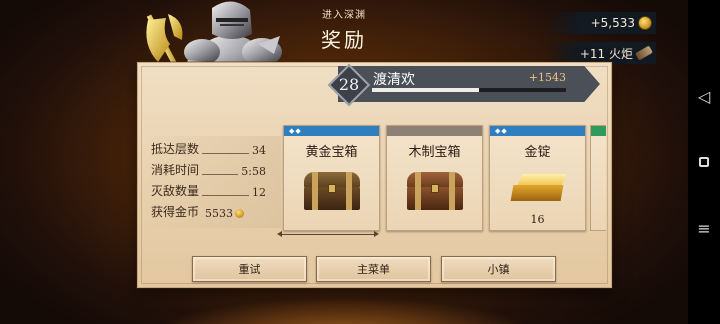 The image size is (720, 324). Describe the element at coordinates (328, 234) in the screenshot. I see `reward-scroll-indicator` at that location.